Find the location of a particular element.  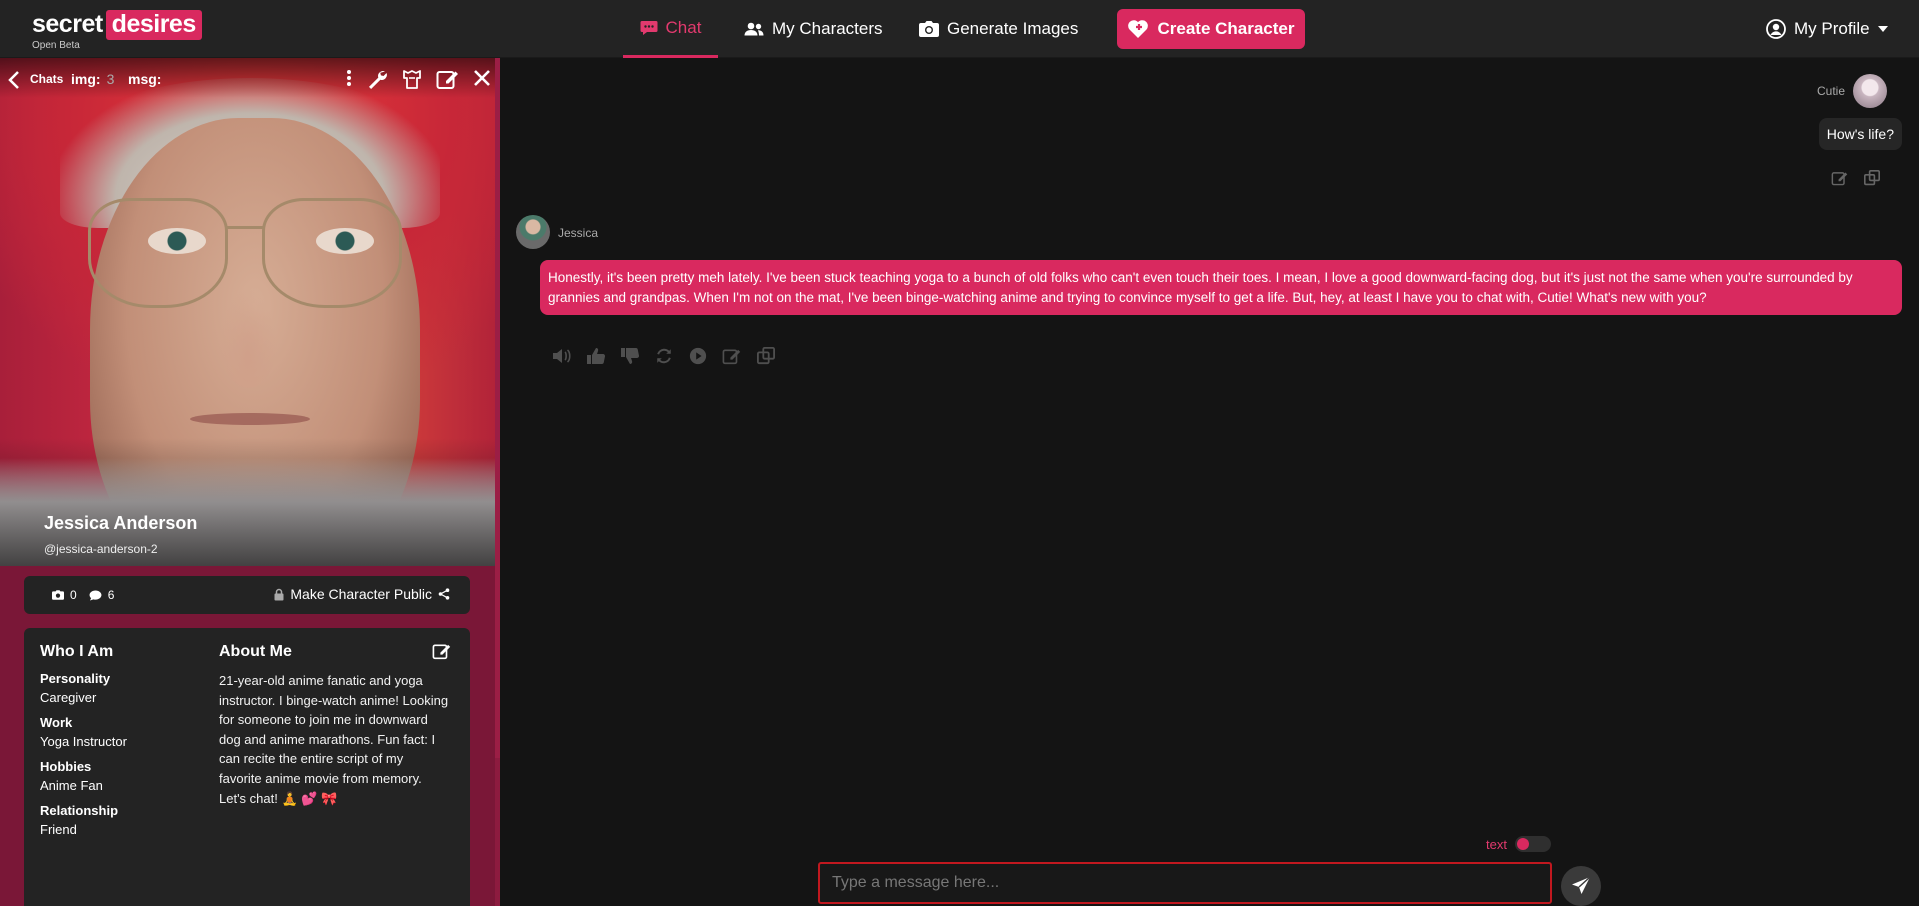

text-mode-toggle-row: text is located at coordinates (1518, 844).